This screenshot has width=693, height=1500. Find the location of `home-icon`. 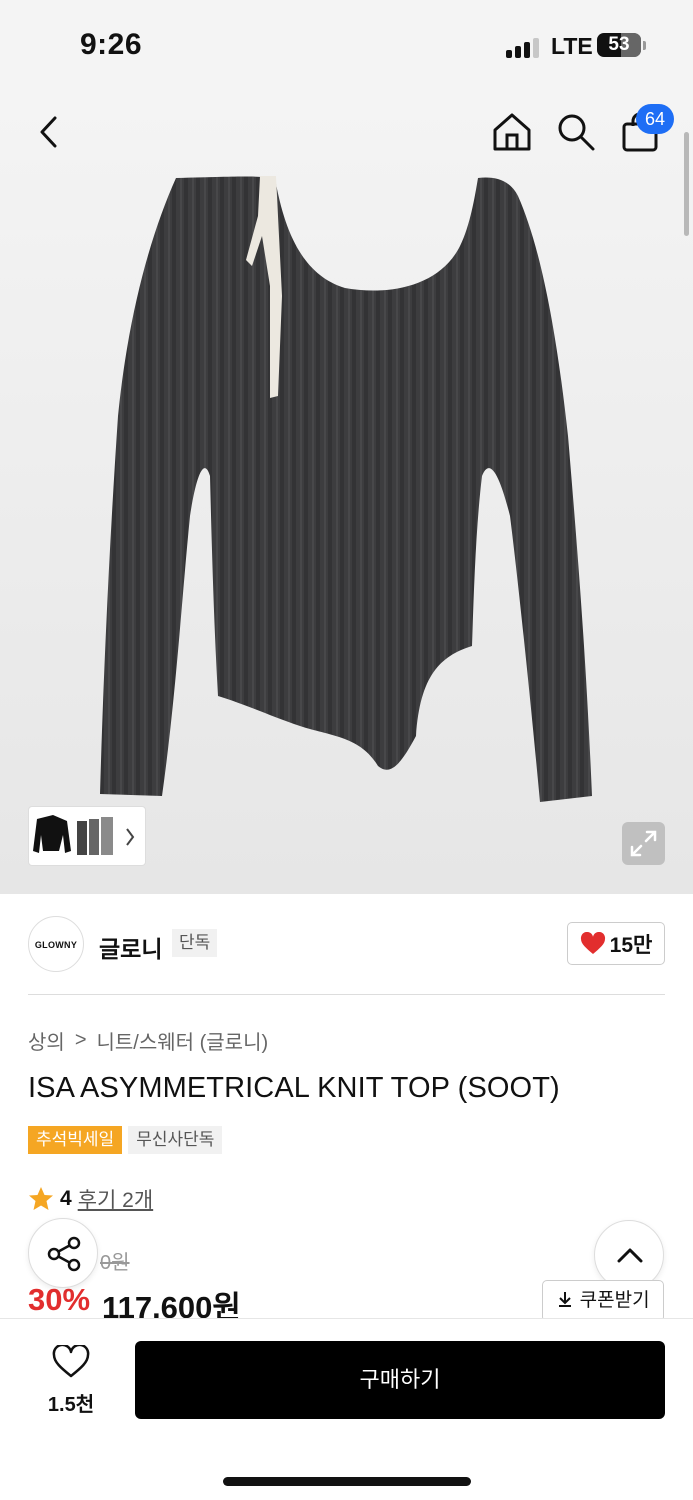

home-icon is located at coordinates (512, 132).